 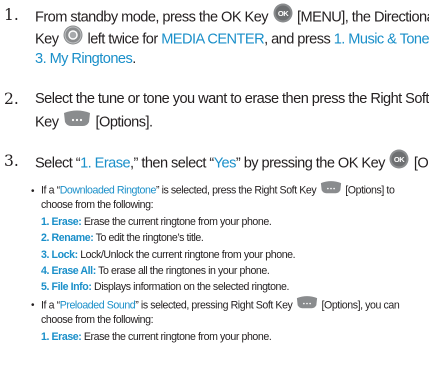 I want to click on erase-option-label: 1. Erase, so click(x=105, y=163).